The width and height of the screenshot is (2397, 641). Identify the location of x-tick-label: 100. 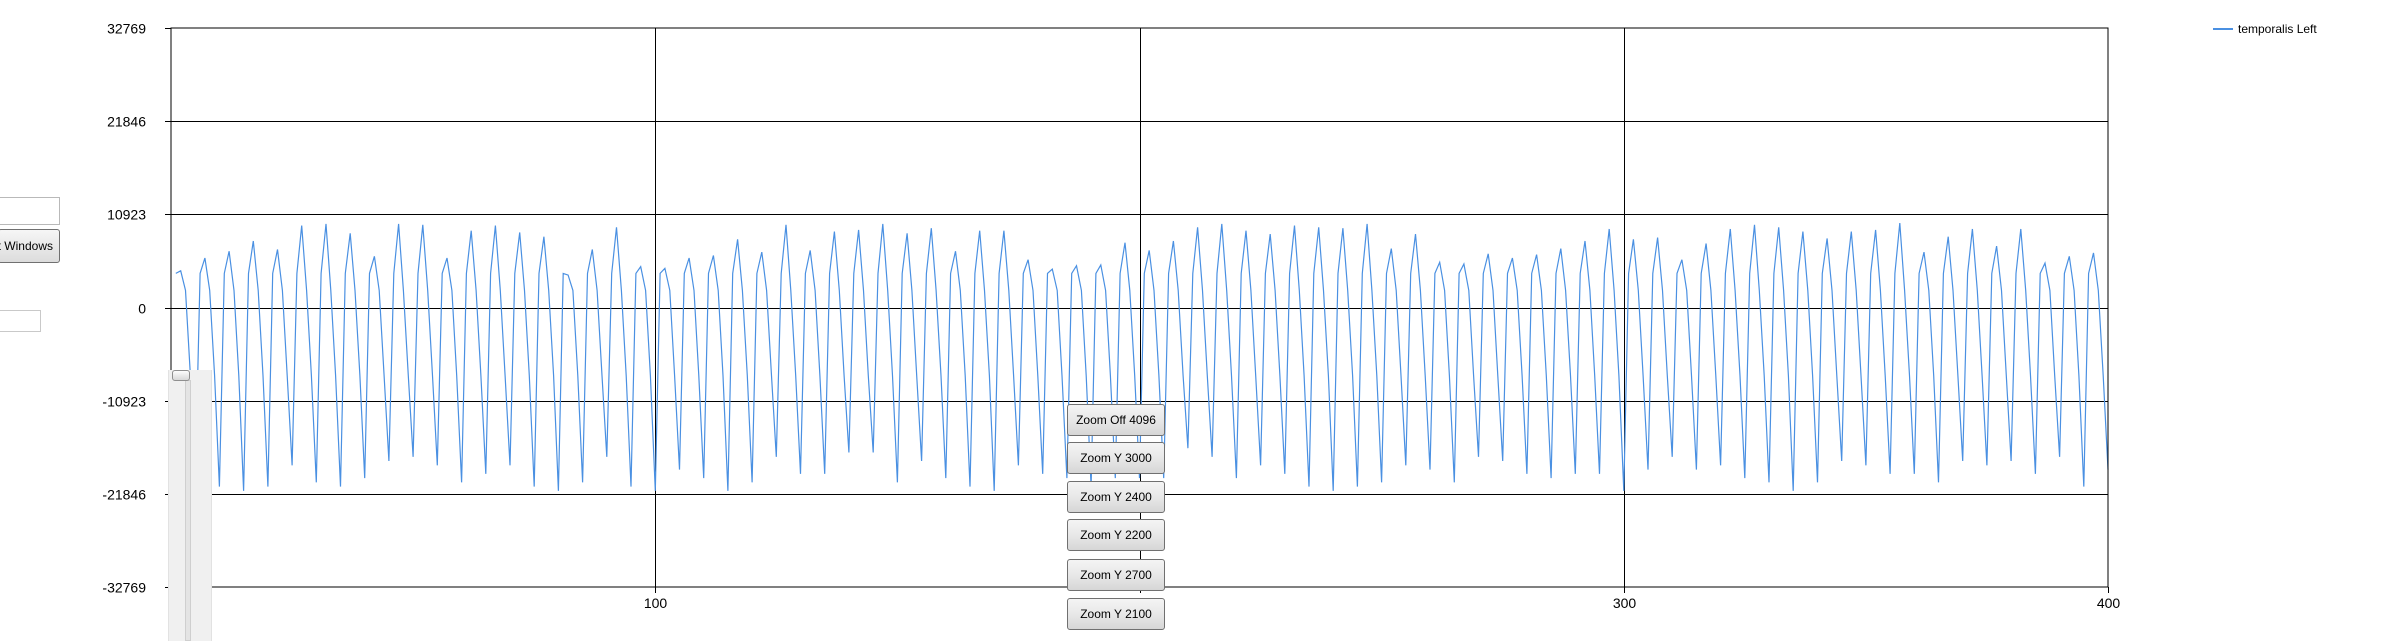
(656, 603).